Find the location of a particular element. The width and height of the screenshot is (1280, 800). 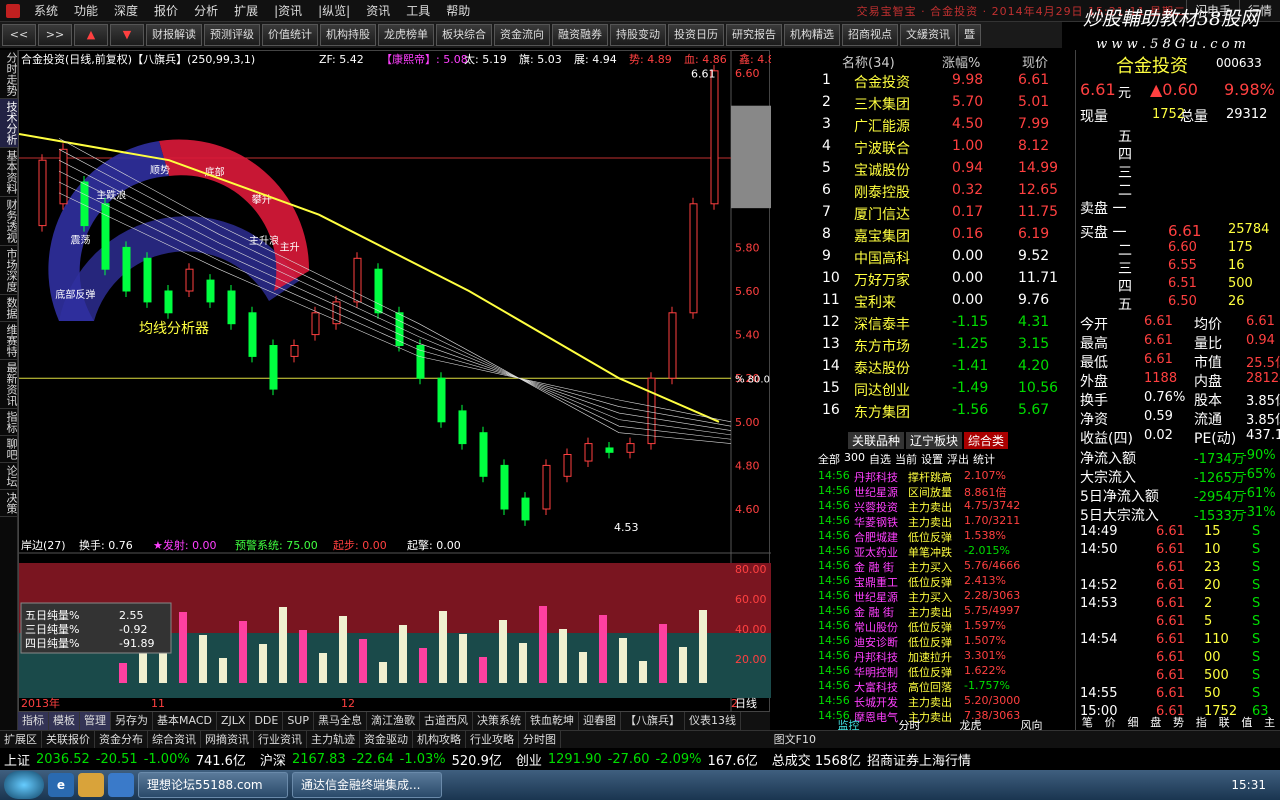

quote-row: 10 万好万家 0.00 11.71 is located at coordinates (940, 279).